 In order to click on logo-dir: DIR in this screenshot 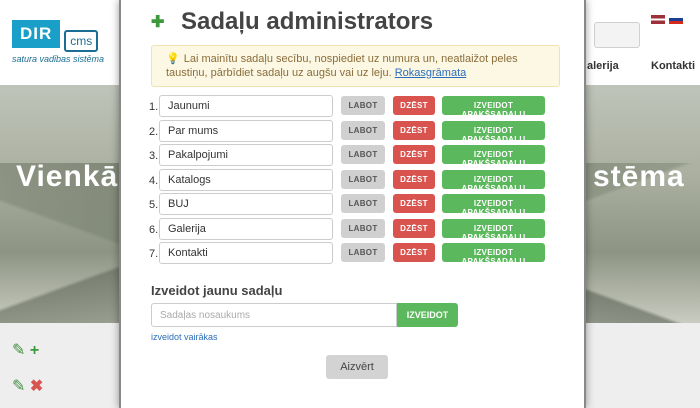, I will do `click(36, 34)`.